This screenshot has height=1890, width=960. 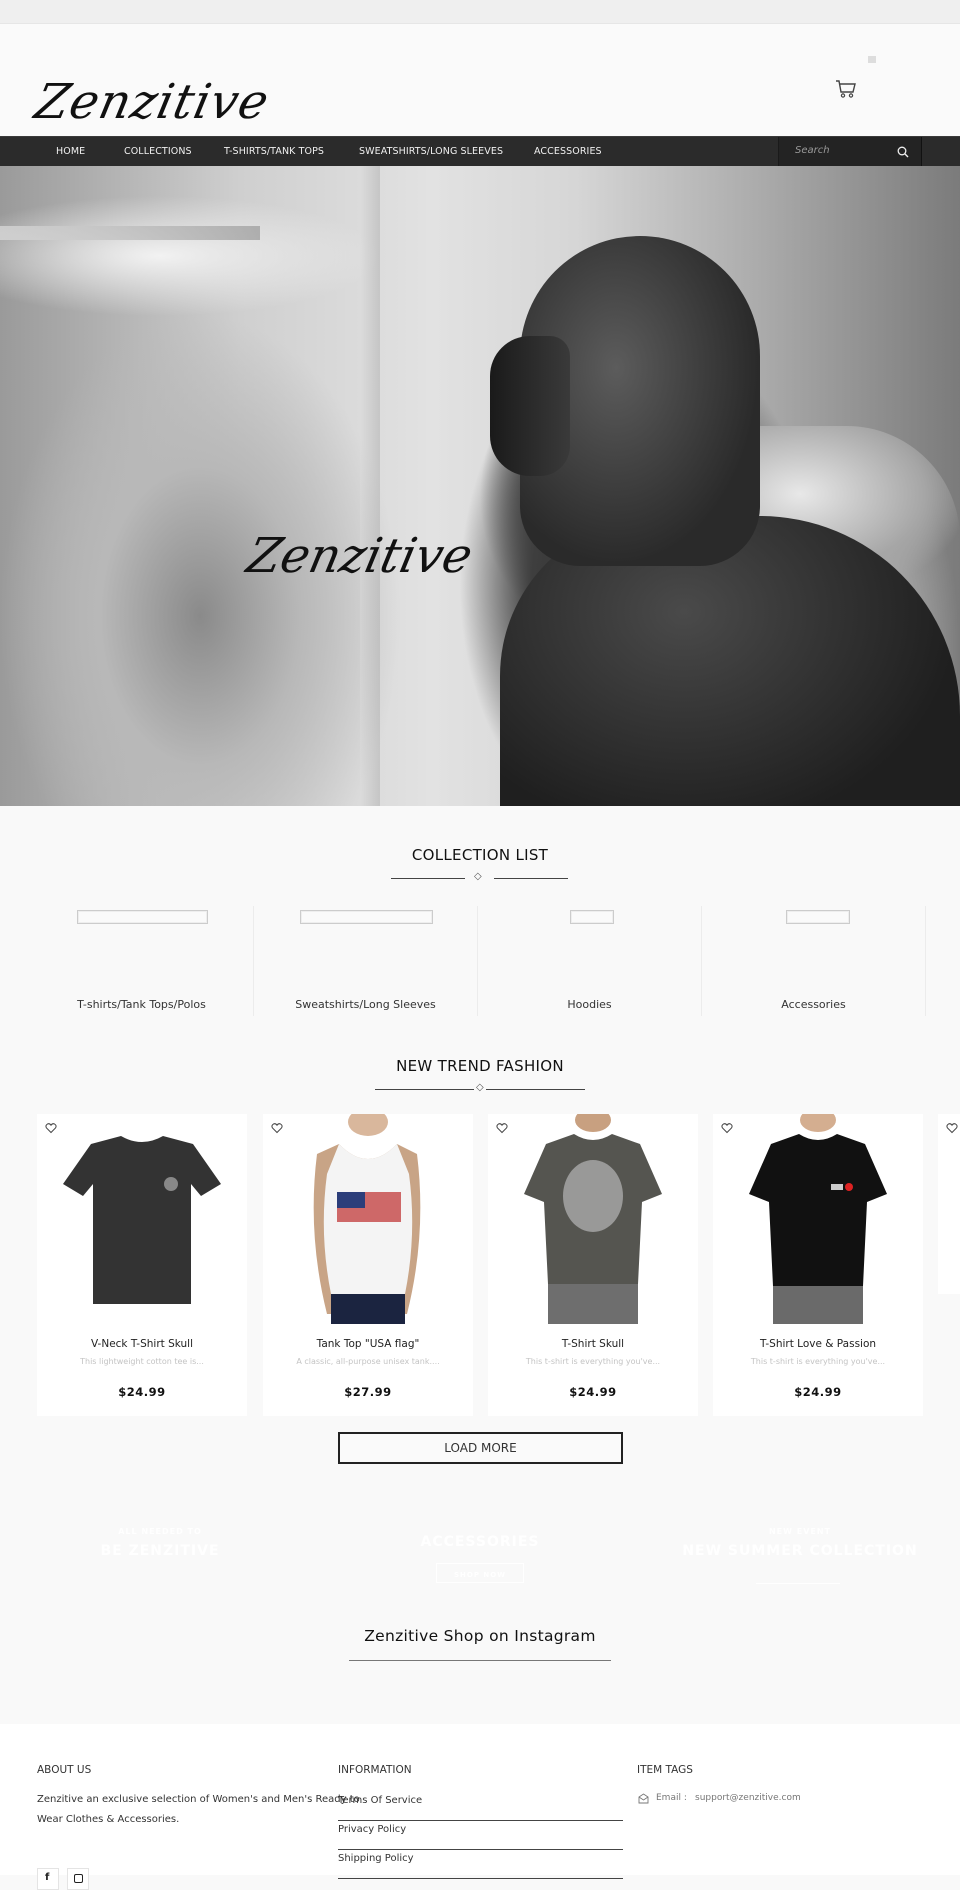 I want to click on title-divider-left, so click(x=428, y=878).